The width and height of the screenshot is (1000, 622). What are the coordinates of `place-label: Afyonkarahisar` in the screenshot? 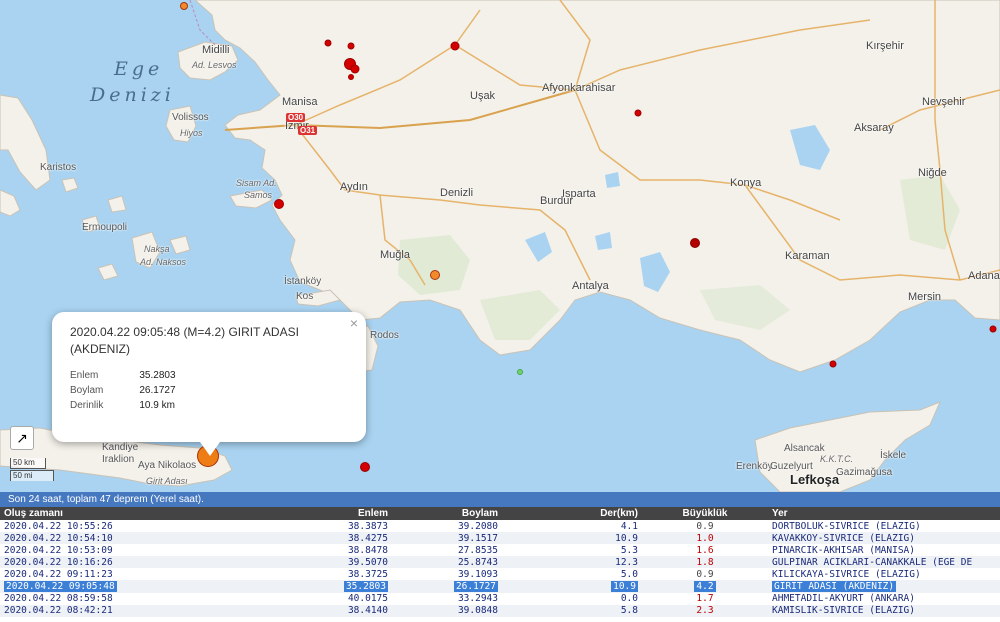 It's located at (579, 88).